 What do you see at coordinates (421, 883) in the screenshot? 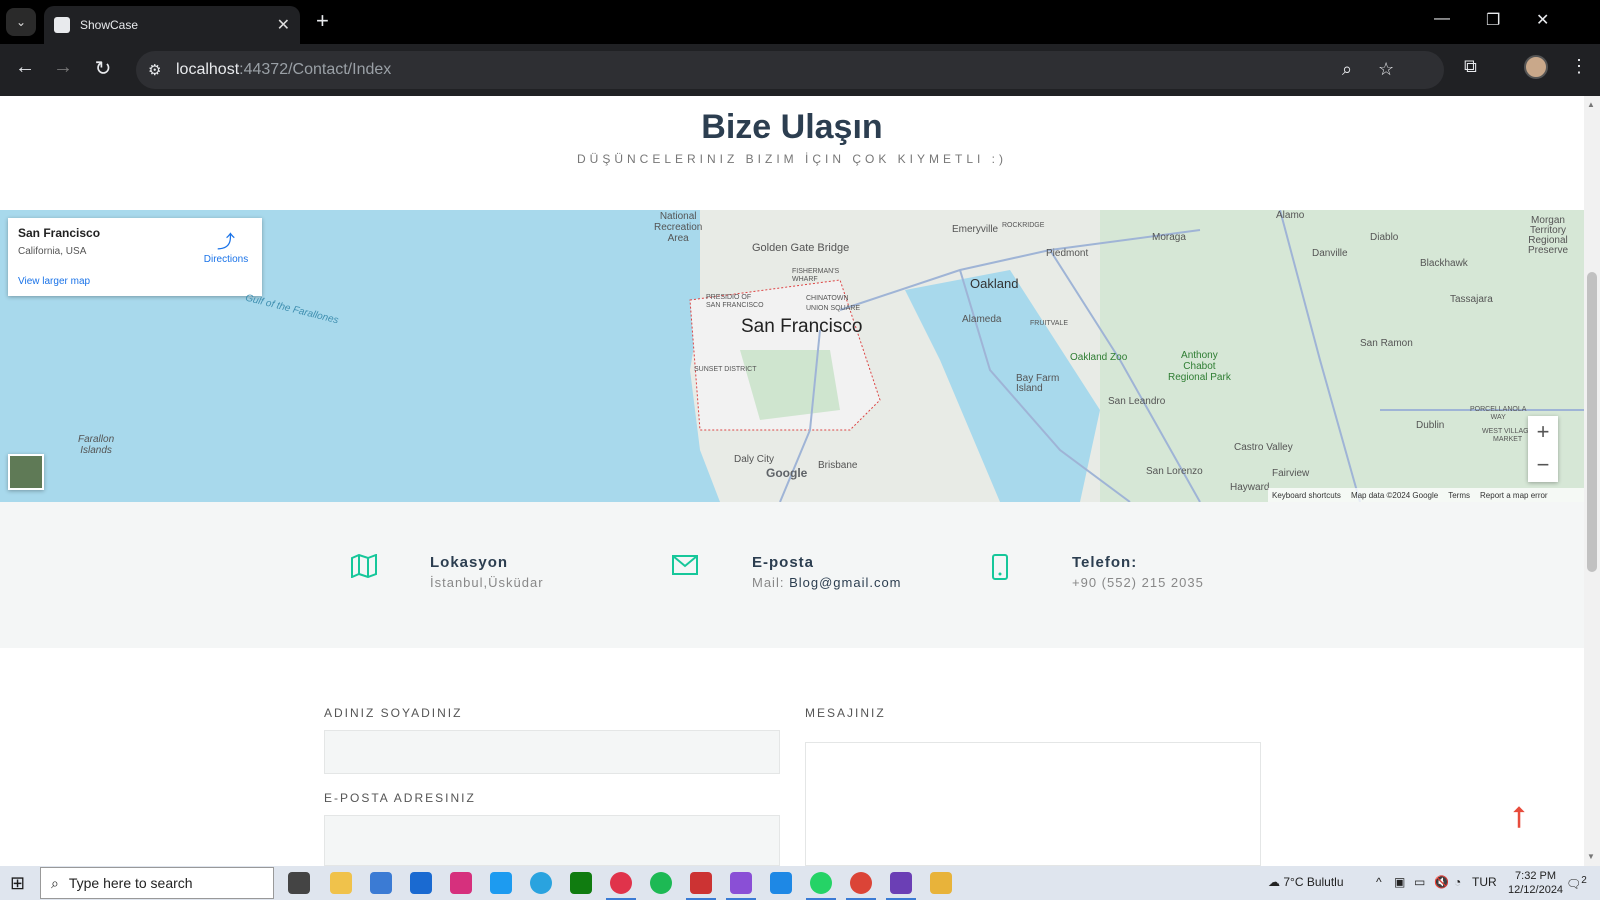
I see `outlook-icon` at bounding box center [421, 883].